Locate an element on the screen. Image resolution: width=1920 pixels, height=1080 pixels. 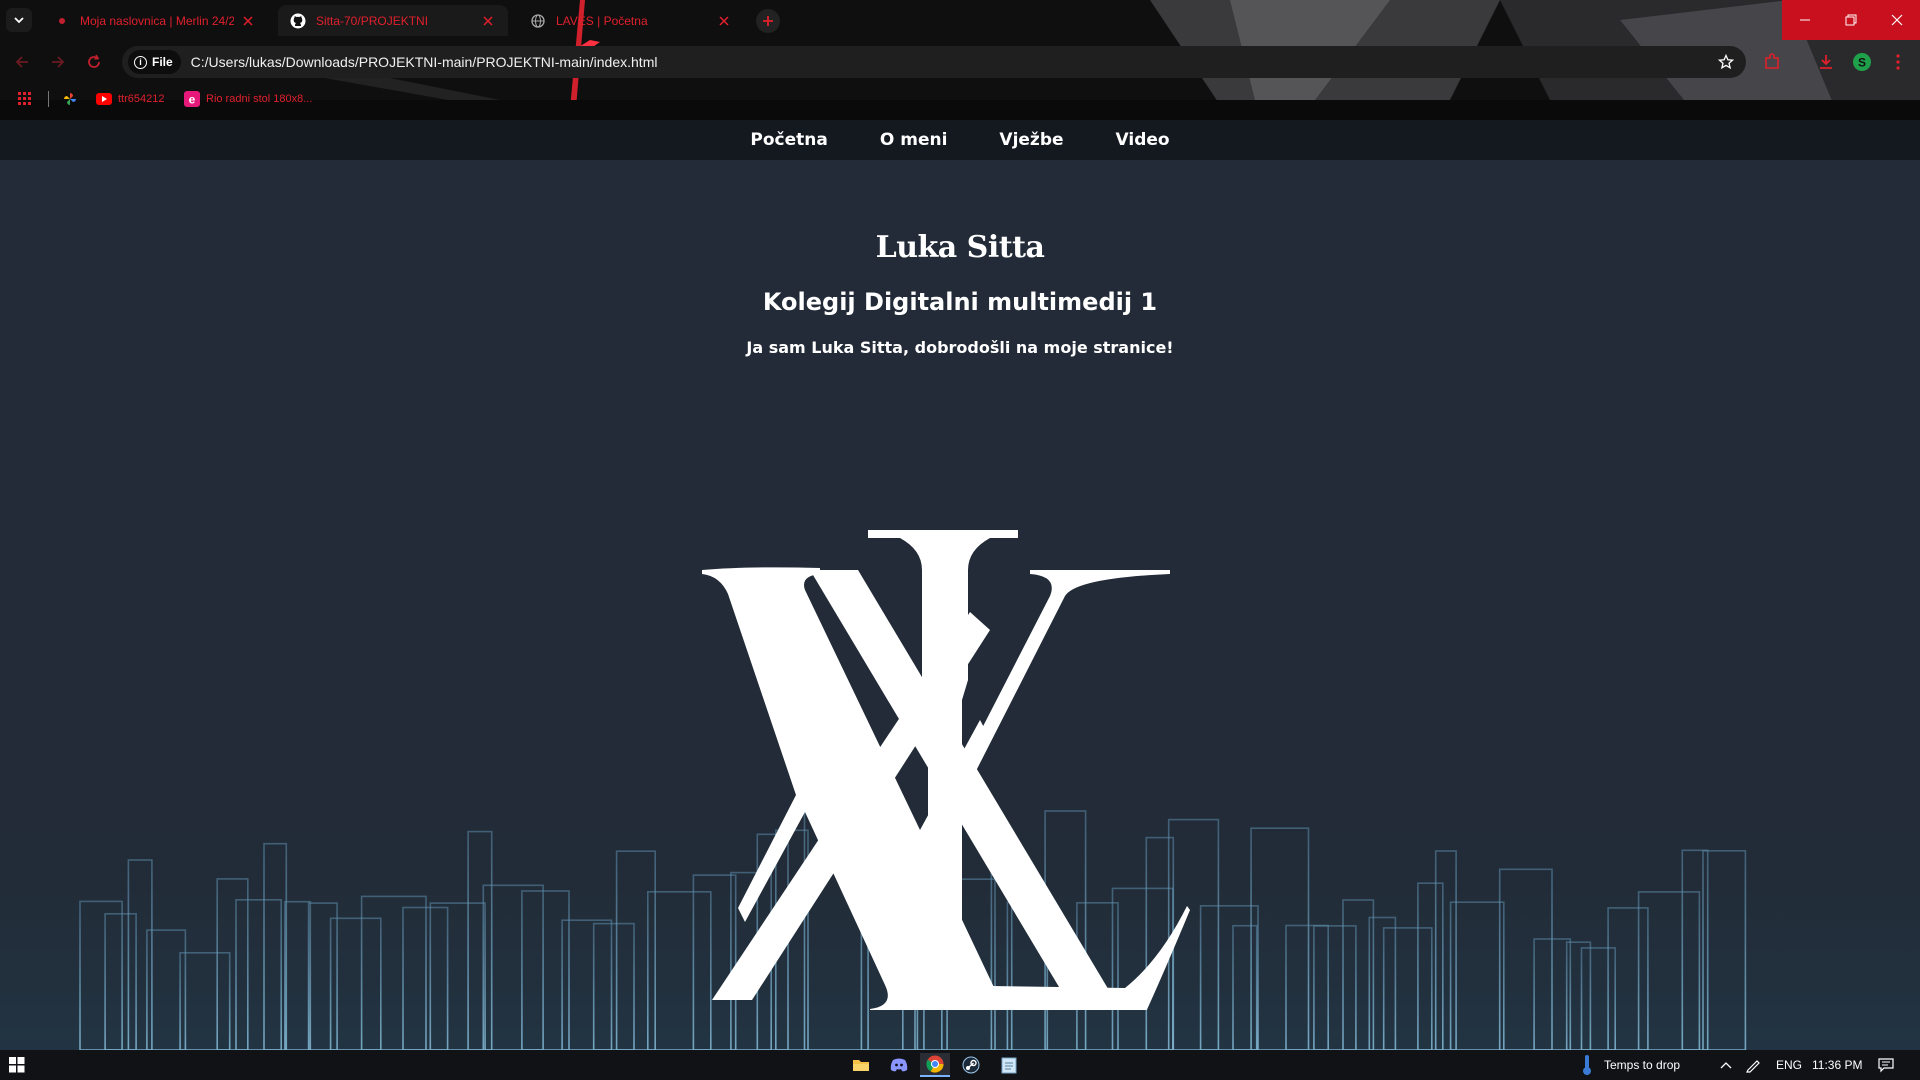
bookmark-label: ttr654212 is located at coordinates (141, 99).